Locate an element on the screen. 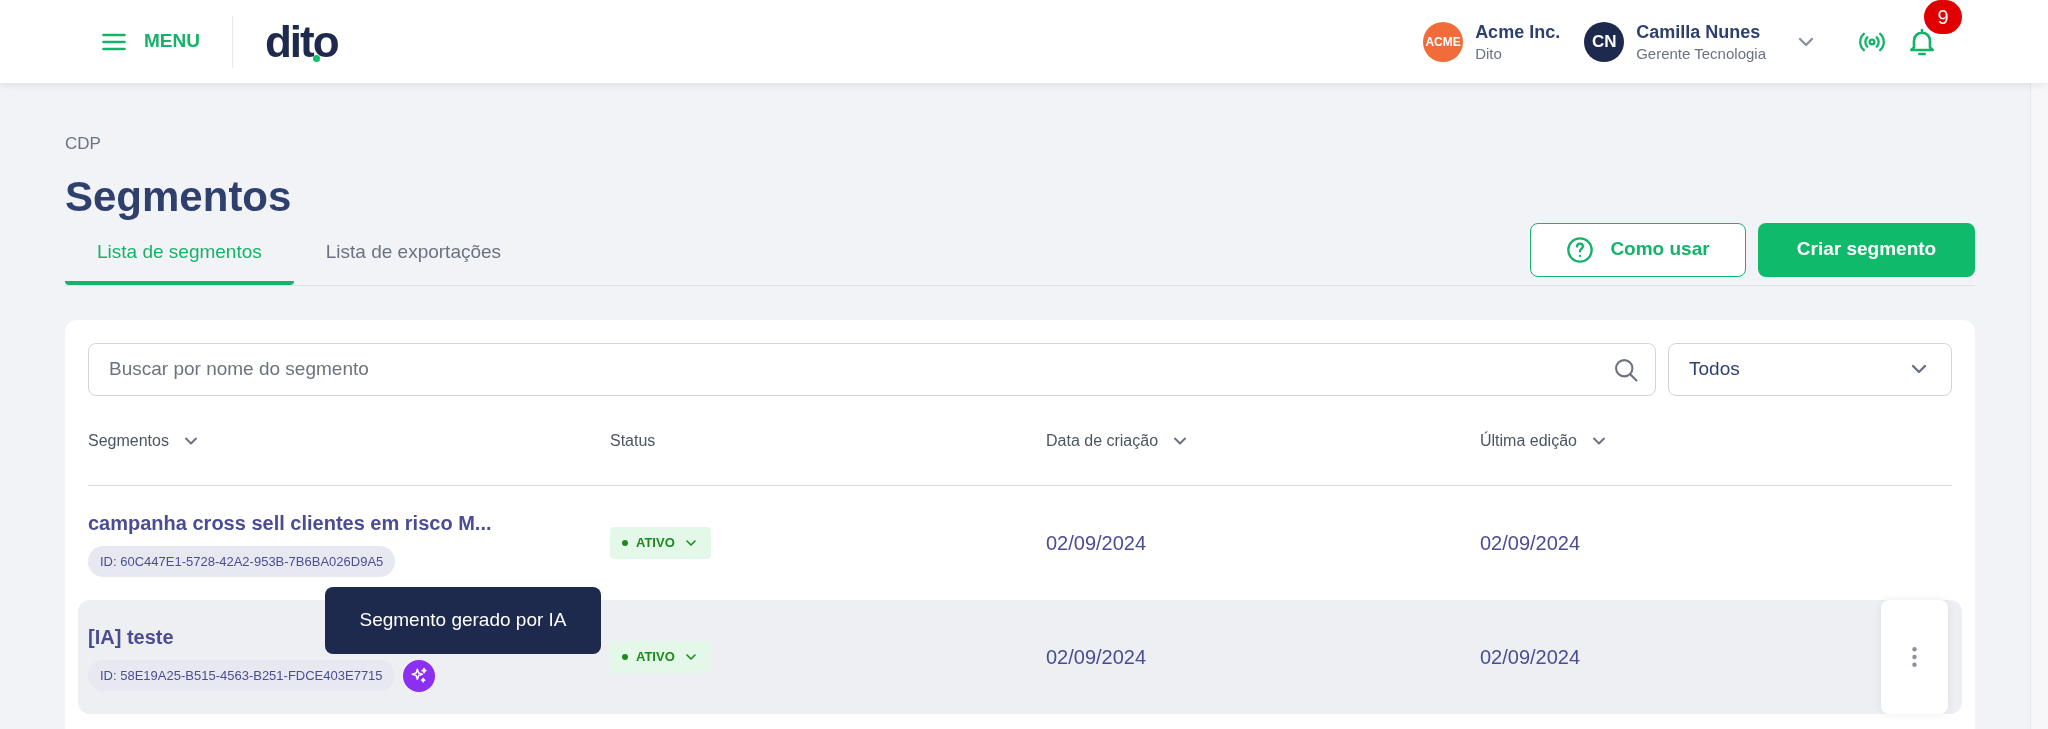 The image size is (2048, 729). org-subtitle: Dito is located at coordinates (1489, 53).